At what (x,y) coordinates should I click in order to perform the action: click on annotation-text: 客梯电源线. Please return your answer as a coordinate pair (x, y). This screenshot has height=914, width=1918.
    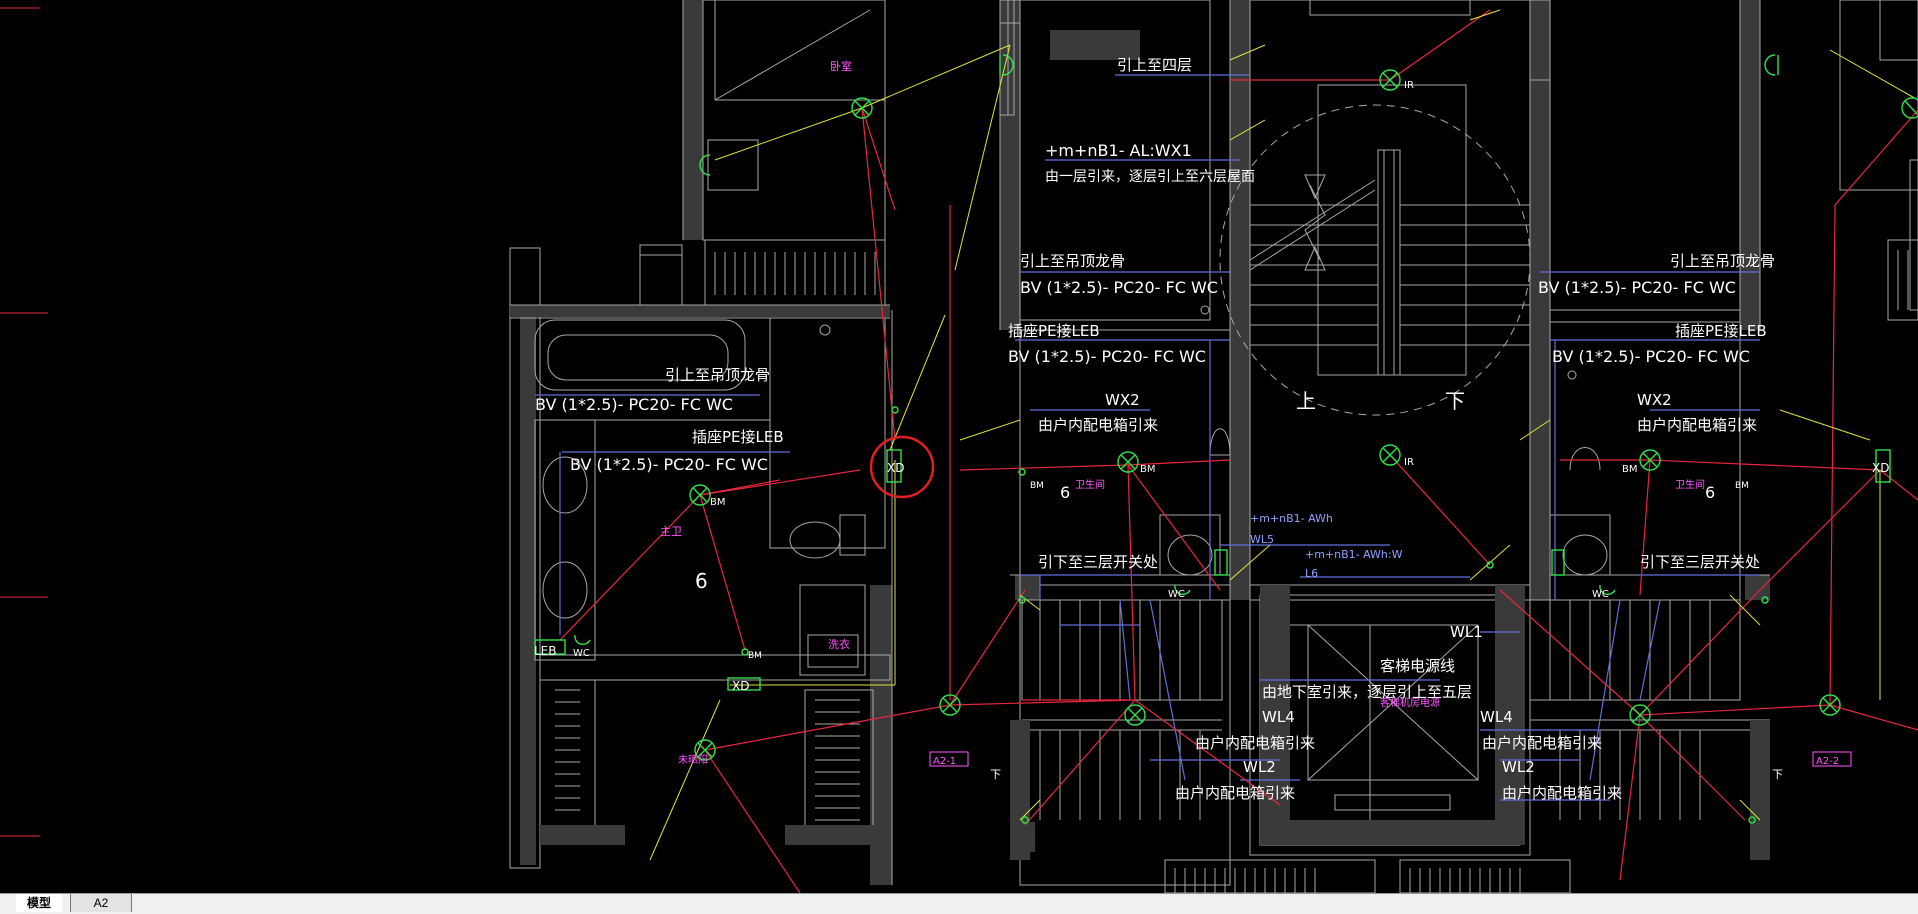
    Looking at the image, I should click on (1417, 666).